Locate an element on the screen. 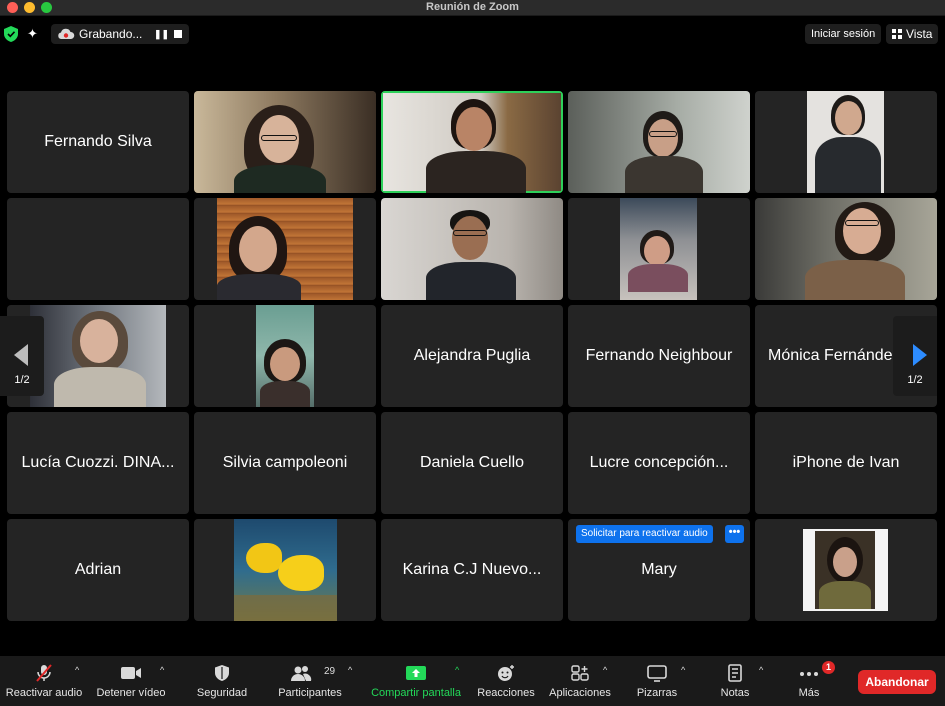 This screenshot has height=706, width=945. participant-name: Adrian is located at coordinates (98, 569).